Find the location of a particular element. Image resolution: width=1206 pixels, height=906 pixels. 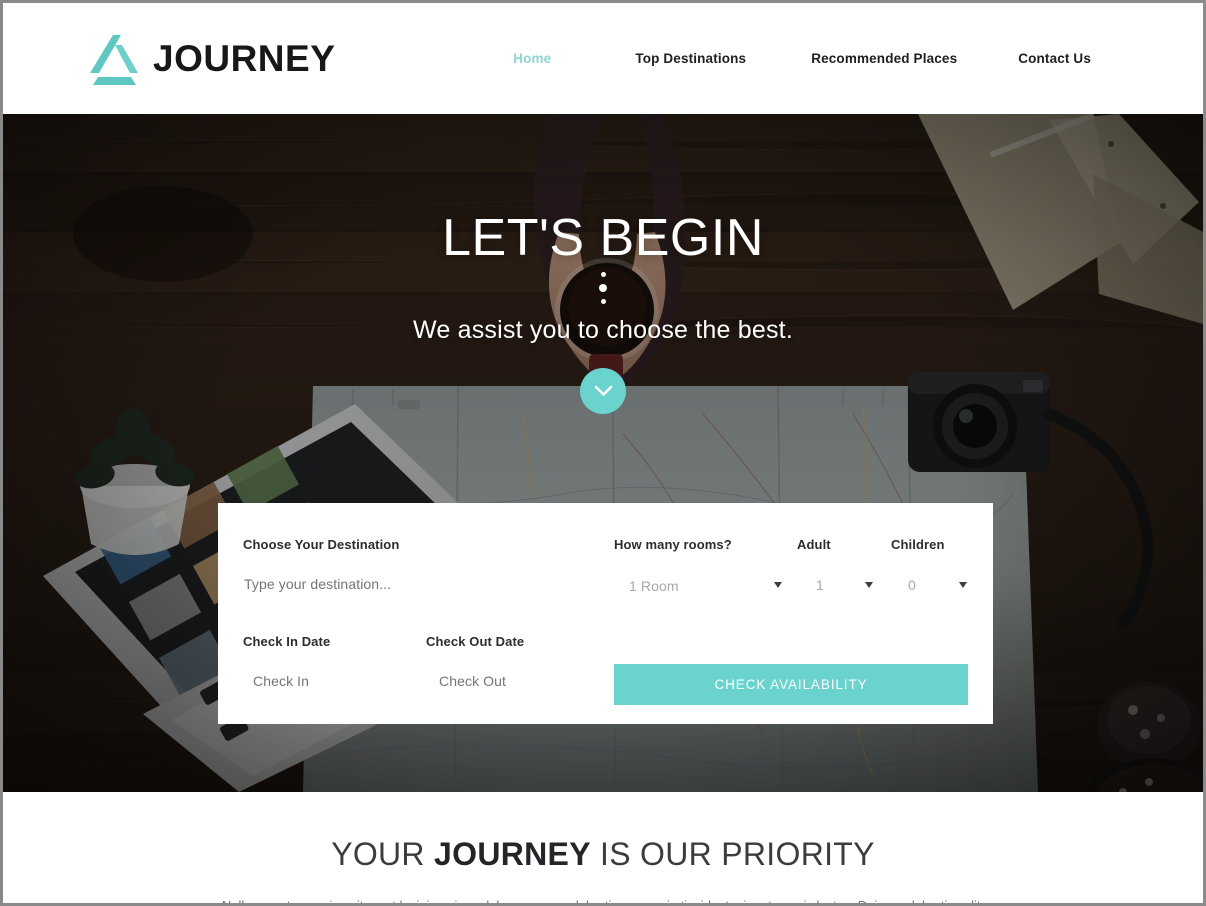

checkin-date-input is located at coordinates (328, 681).